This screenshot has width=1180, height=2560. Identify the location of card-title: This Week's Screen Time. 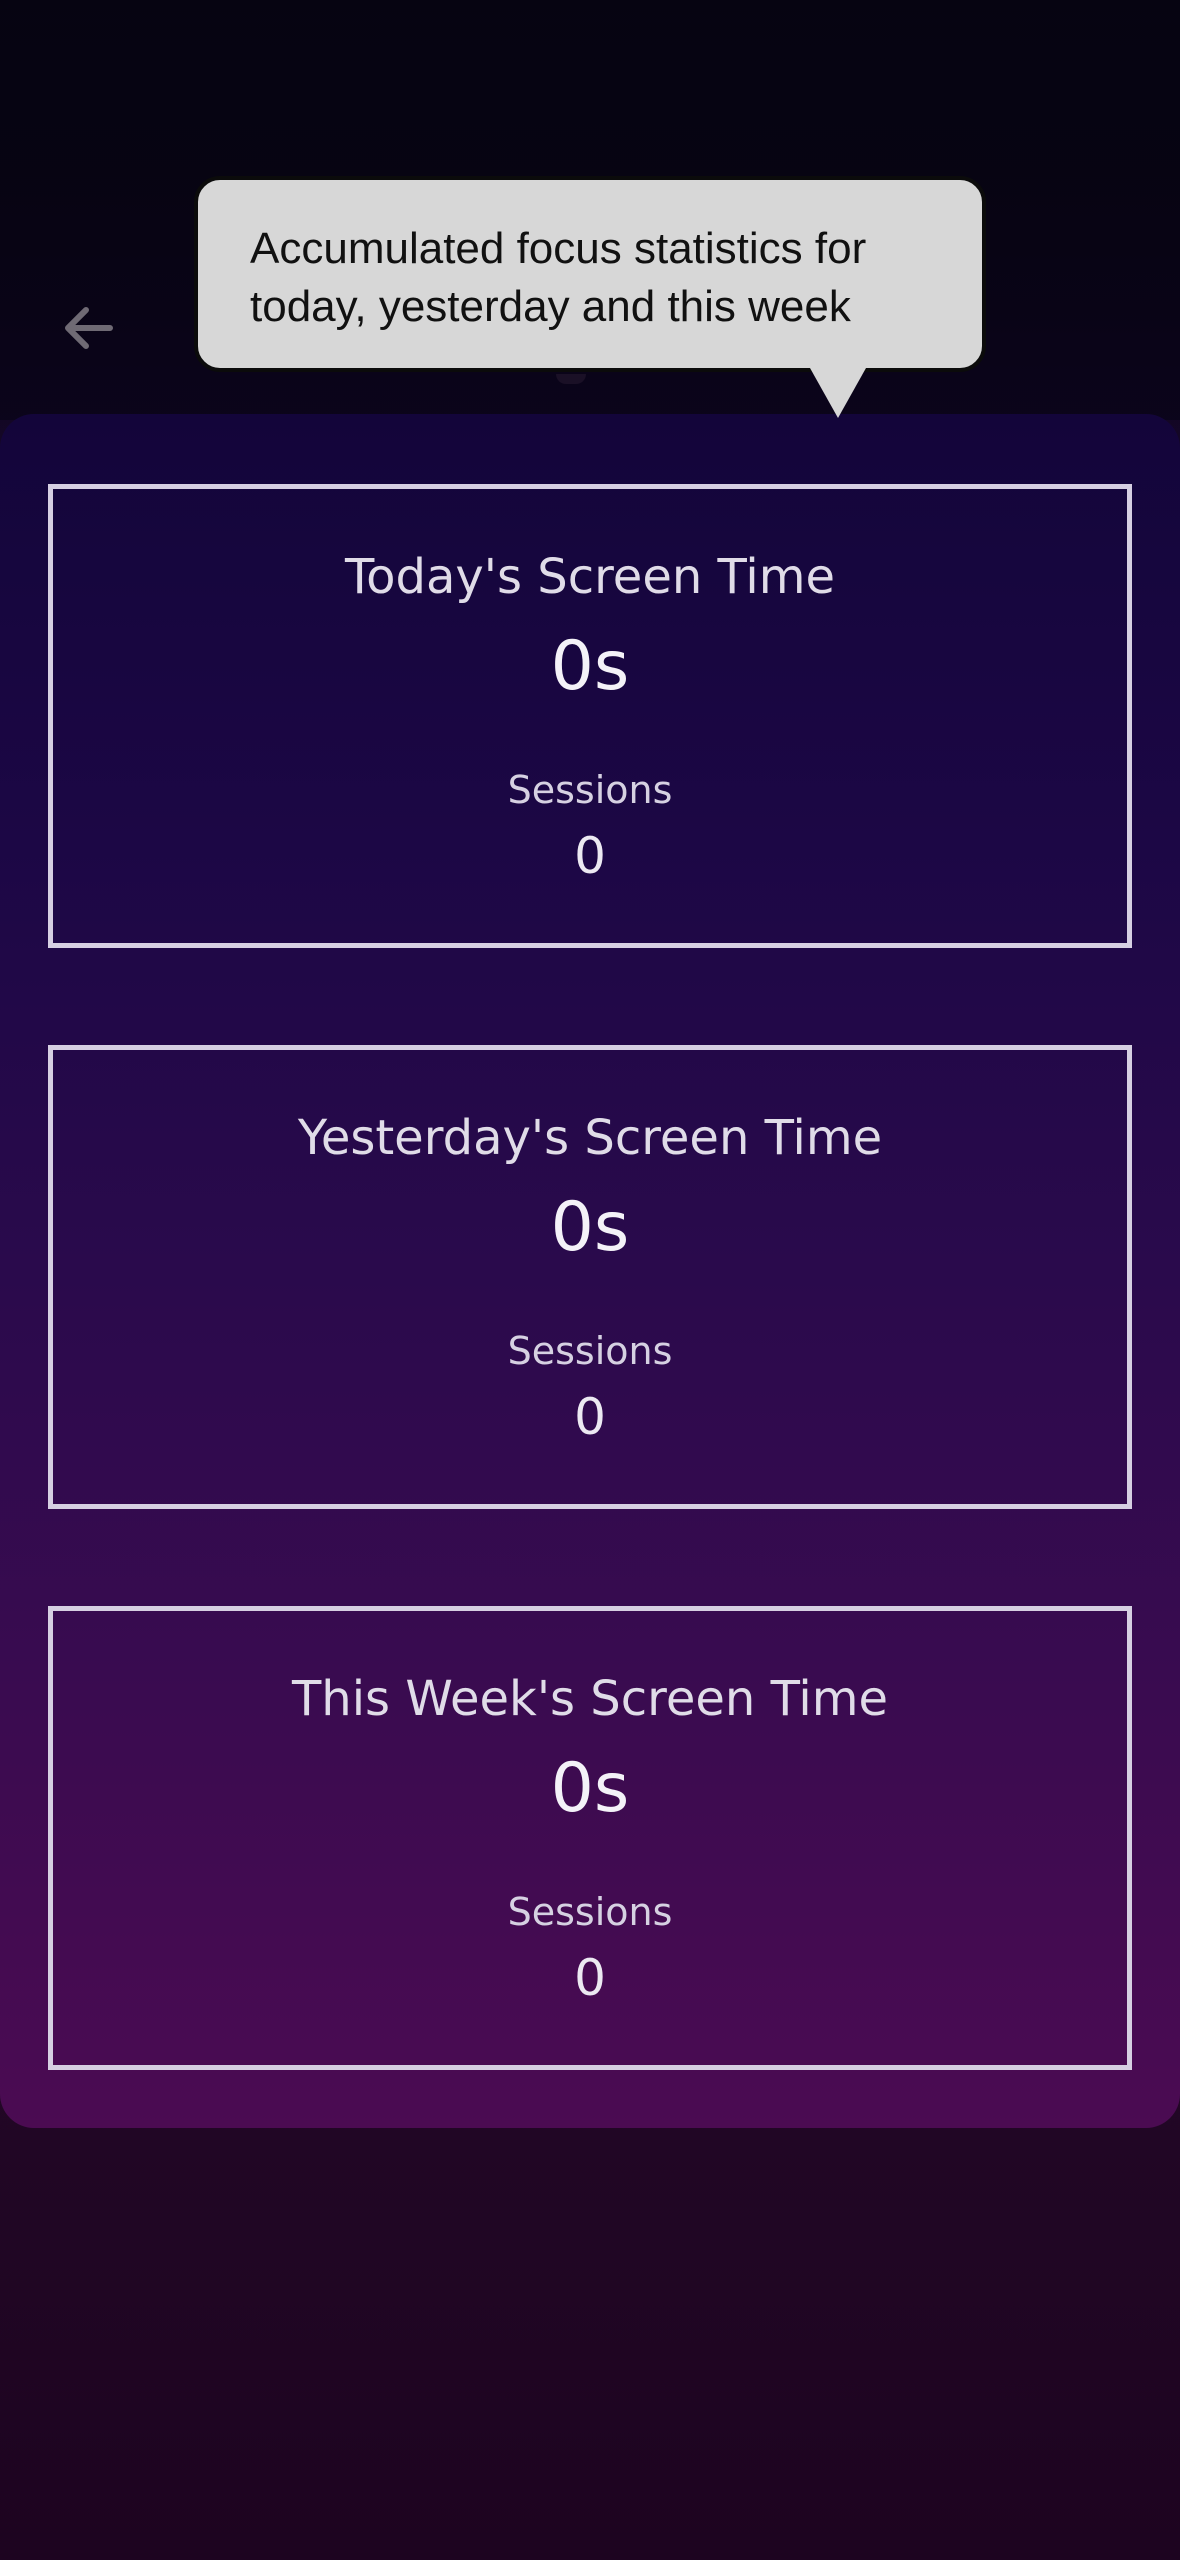
(590, 1699).